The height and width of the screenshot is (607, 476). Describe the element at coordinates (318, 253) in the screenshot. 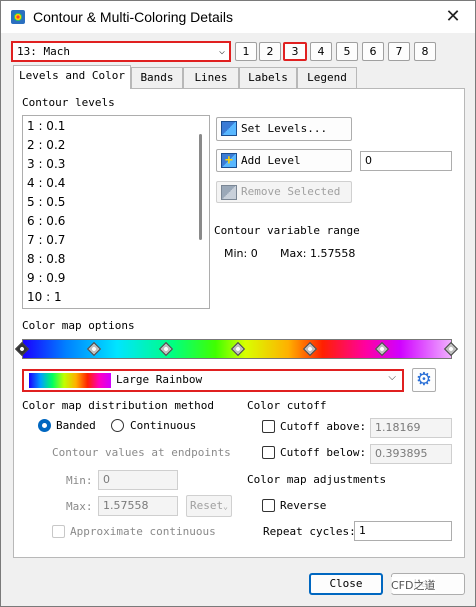

I see `range-max-value: Max: 1.57558` at that location.